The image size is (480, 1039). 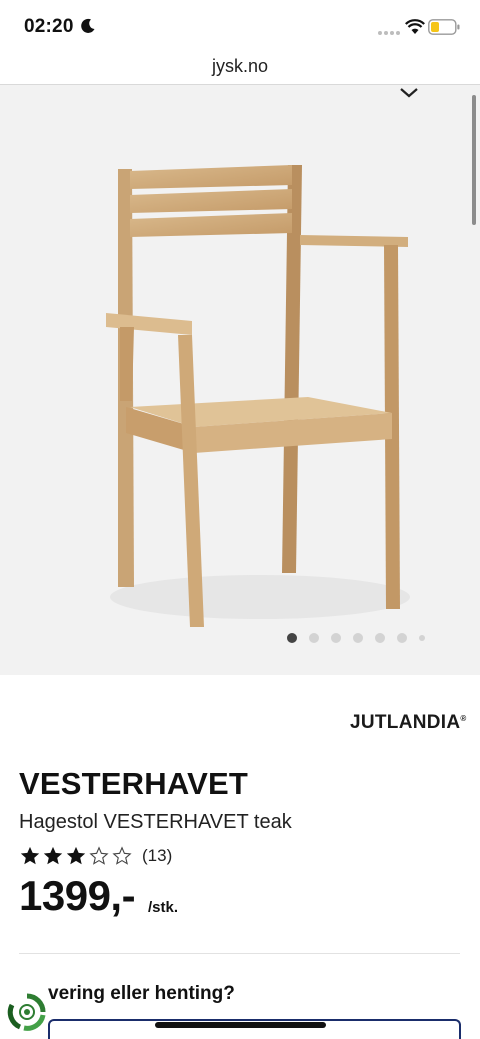 I want to click on battery-icon, so click(x=444, y=27).